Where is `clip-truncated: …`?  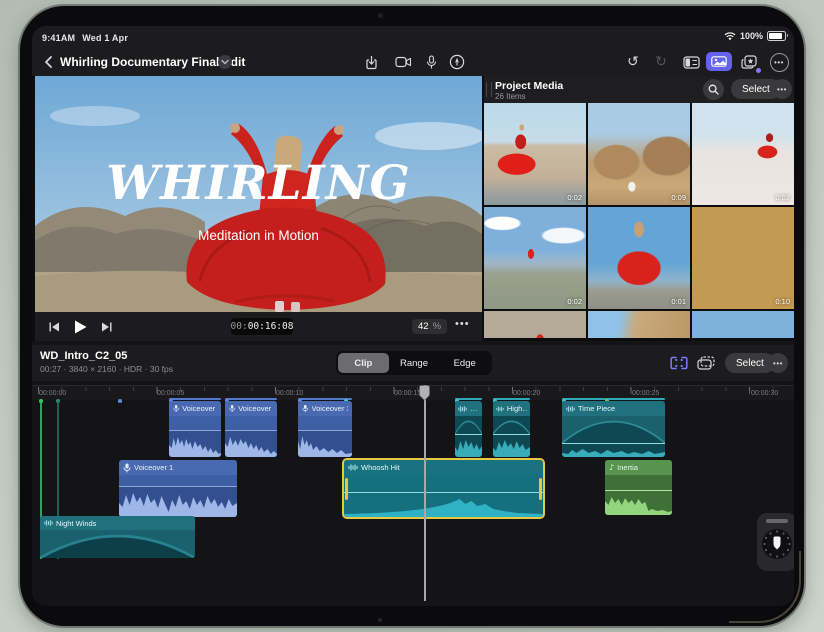
clip-truncated: … is located at coordinates (468, 429).